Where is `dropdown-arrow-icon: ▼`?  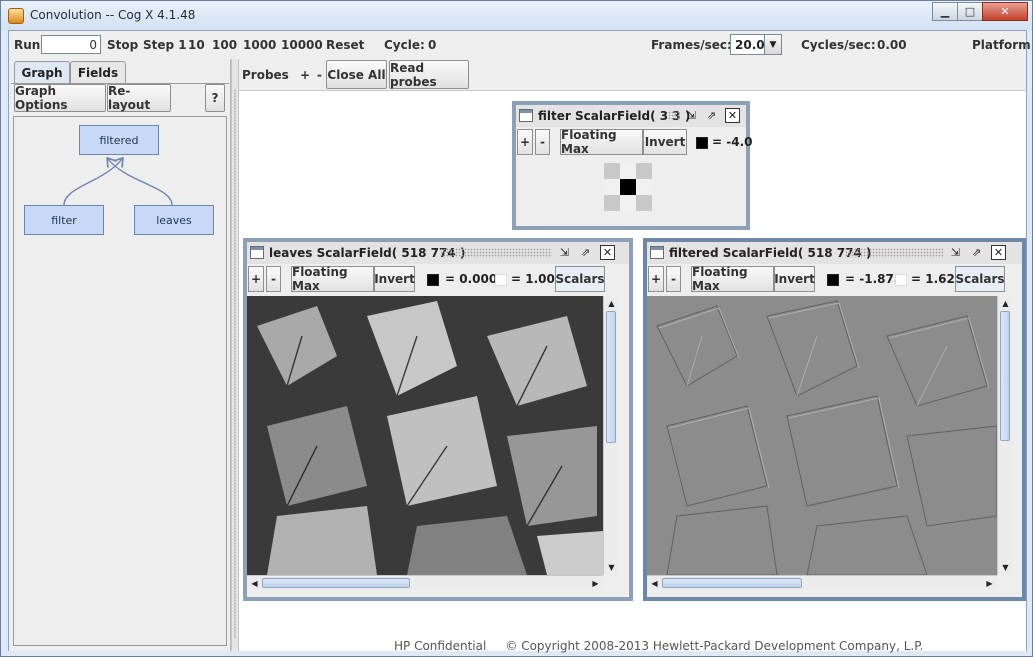 dropdown-arrow-icon: ▼ is located at coordinates (772, 44).